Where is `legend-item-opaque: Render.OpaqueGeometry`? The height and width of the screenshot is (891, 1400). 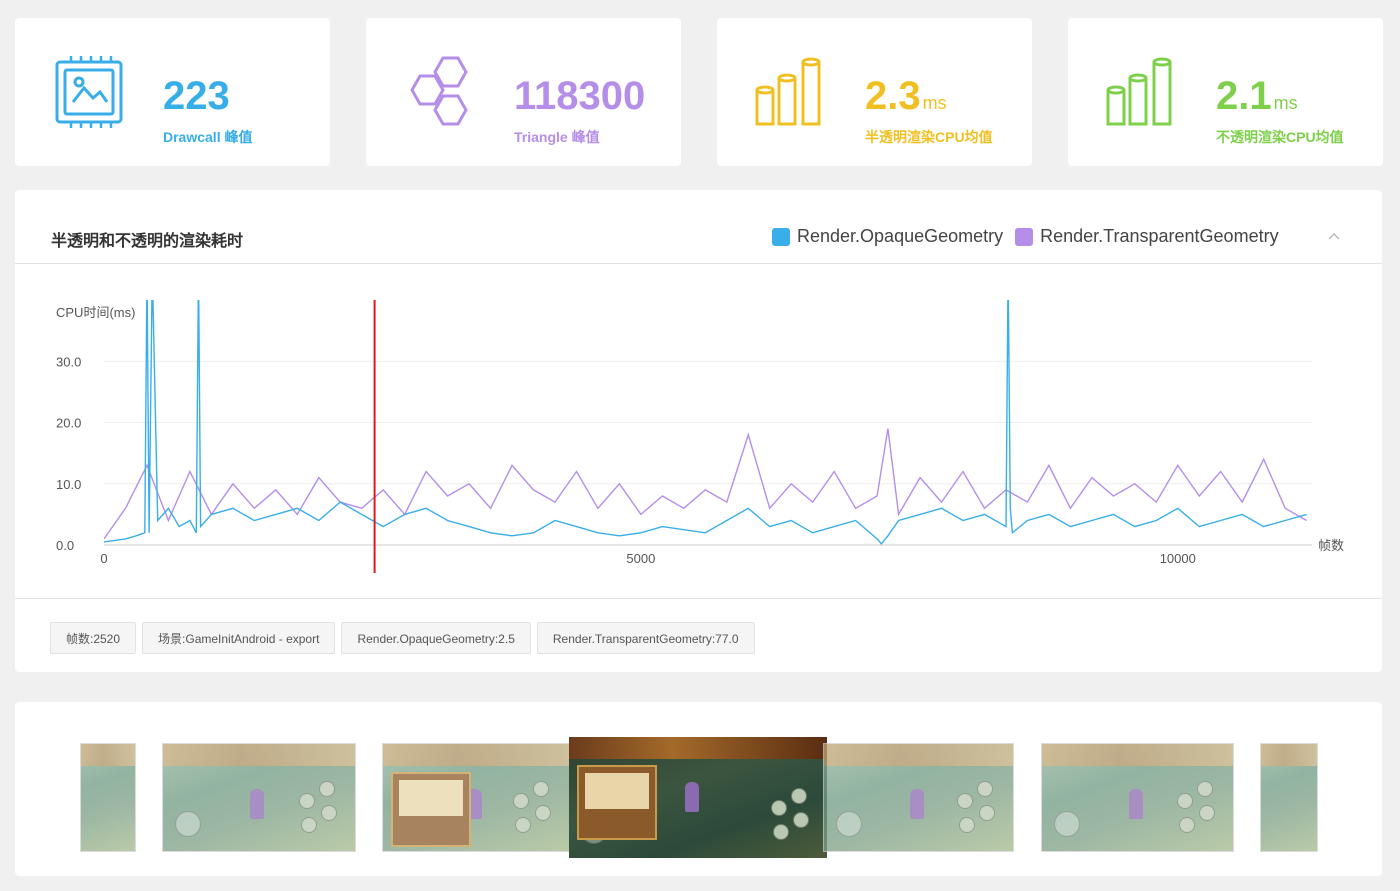
legend-item-opaque: Render.OpaqueGeometry is located at coordinates (887, 236).